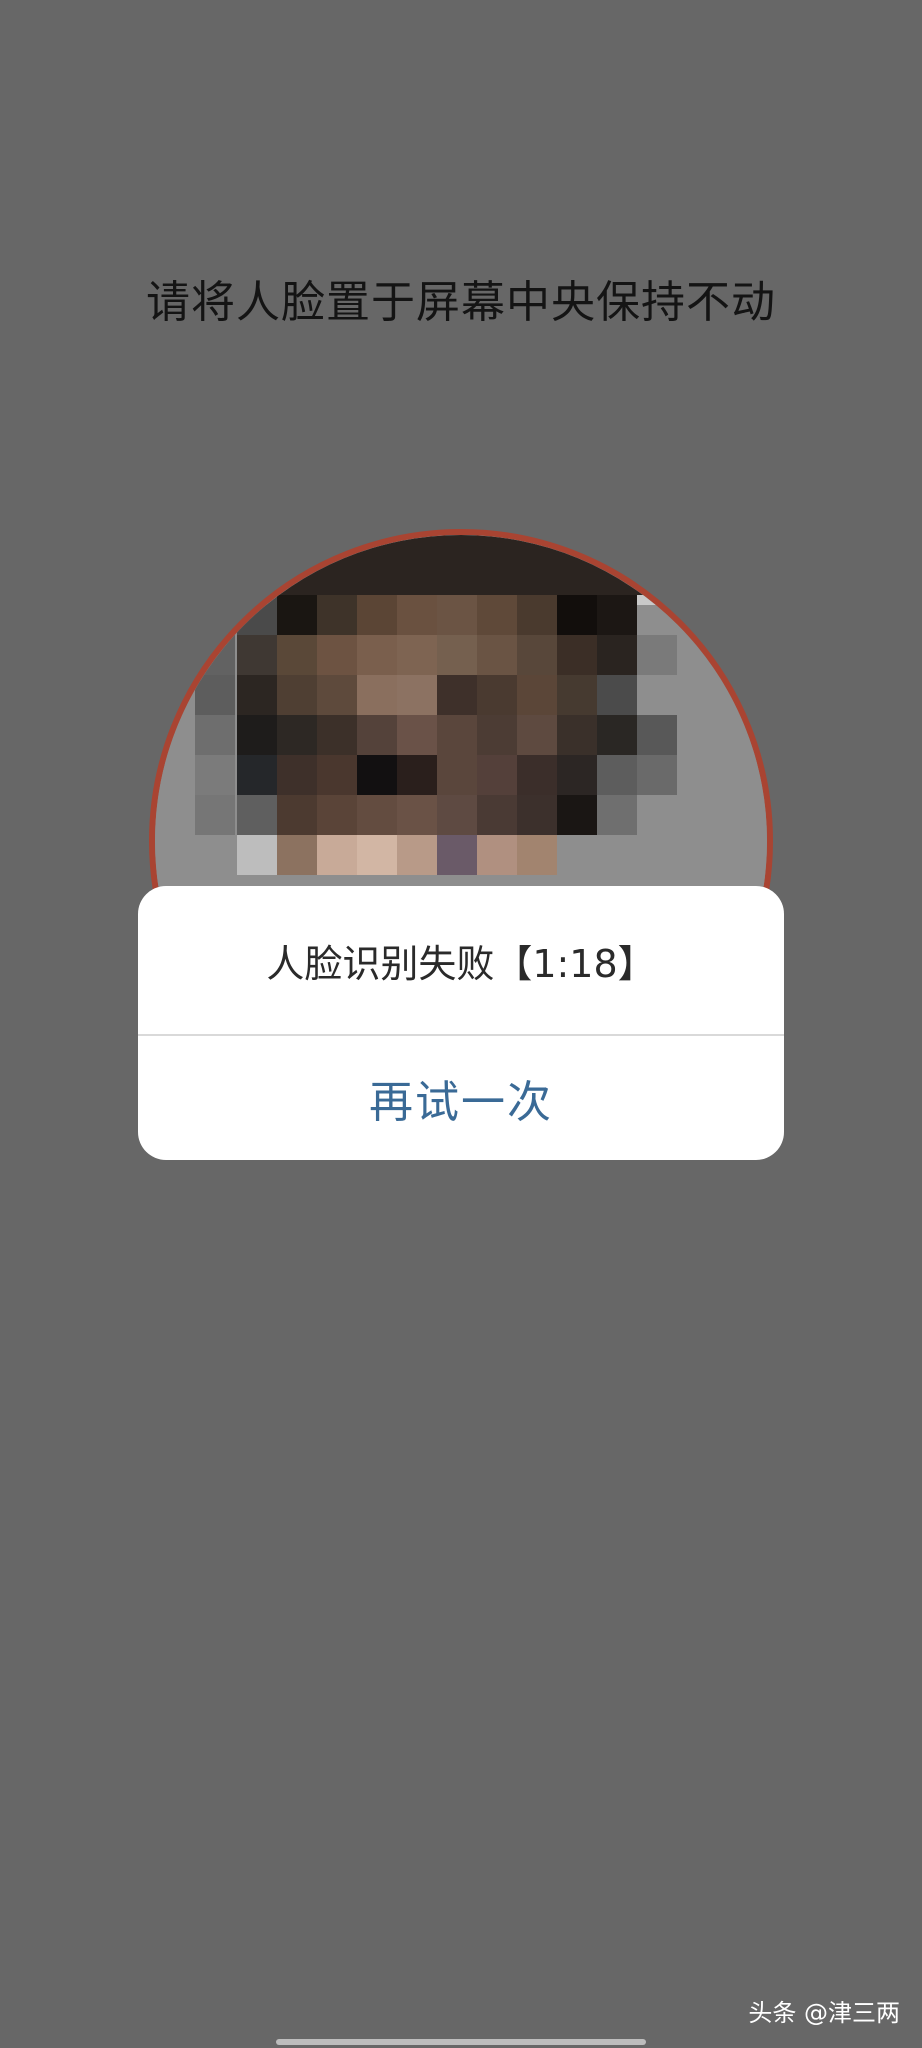  I want to click on face-recognition-failed-dialog: 人脸识别失败【1:18】 再试一次, so click(461, 1023).